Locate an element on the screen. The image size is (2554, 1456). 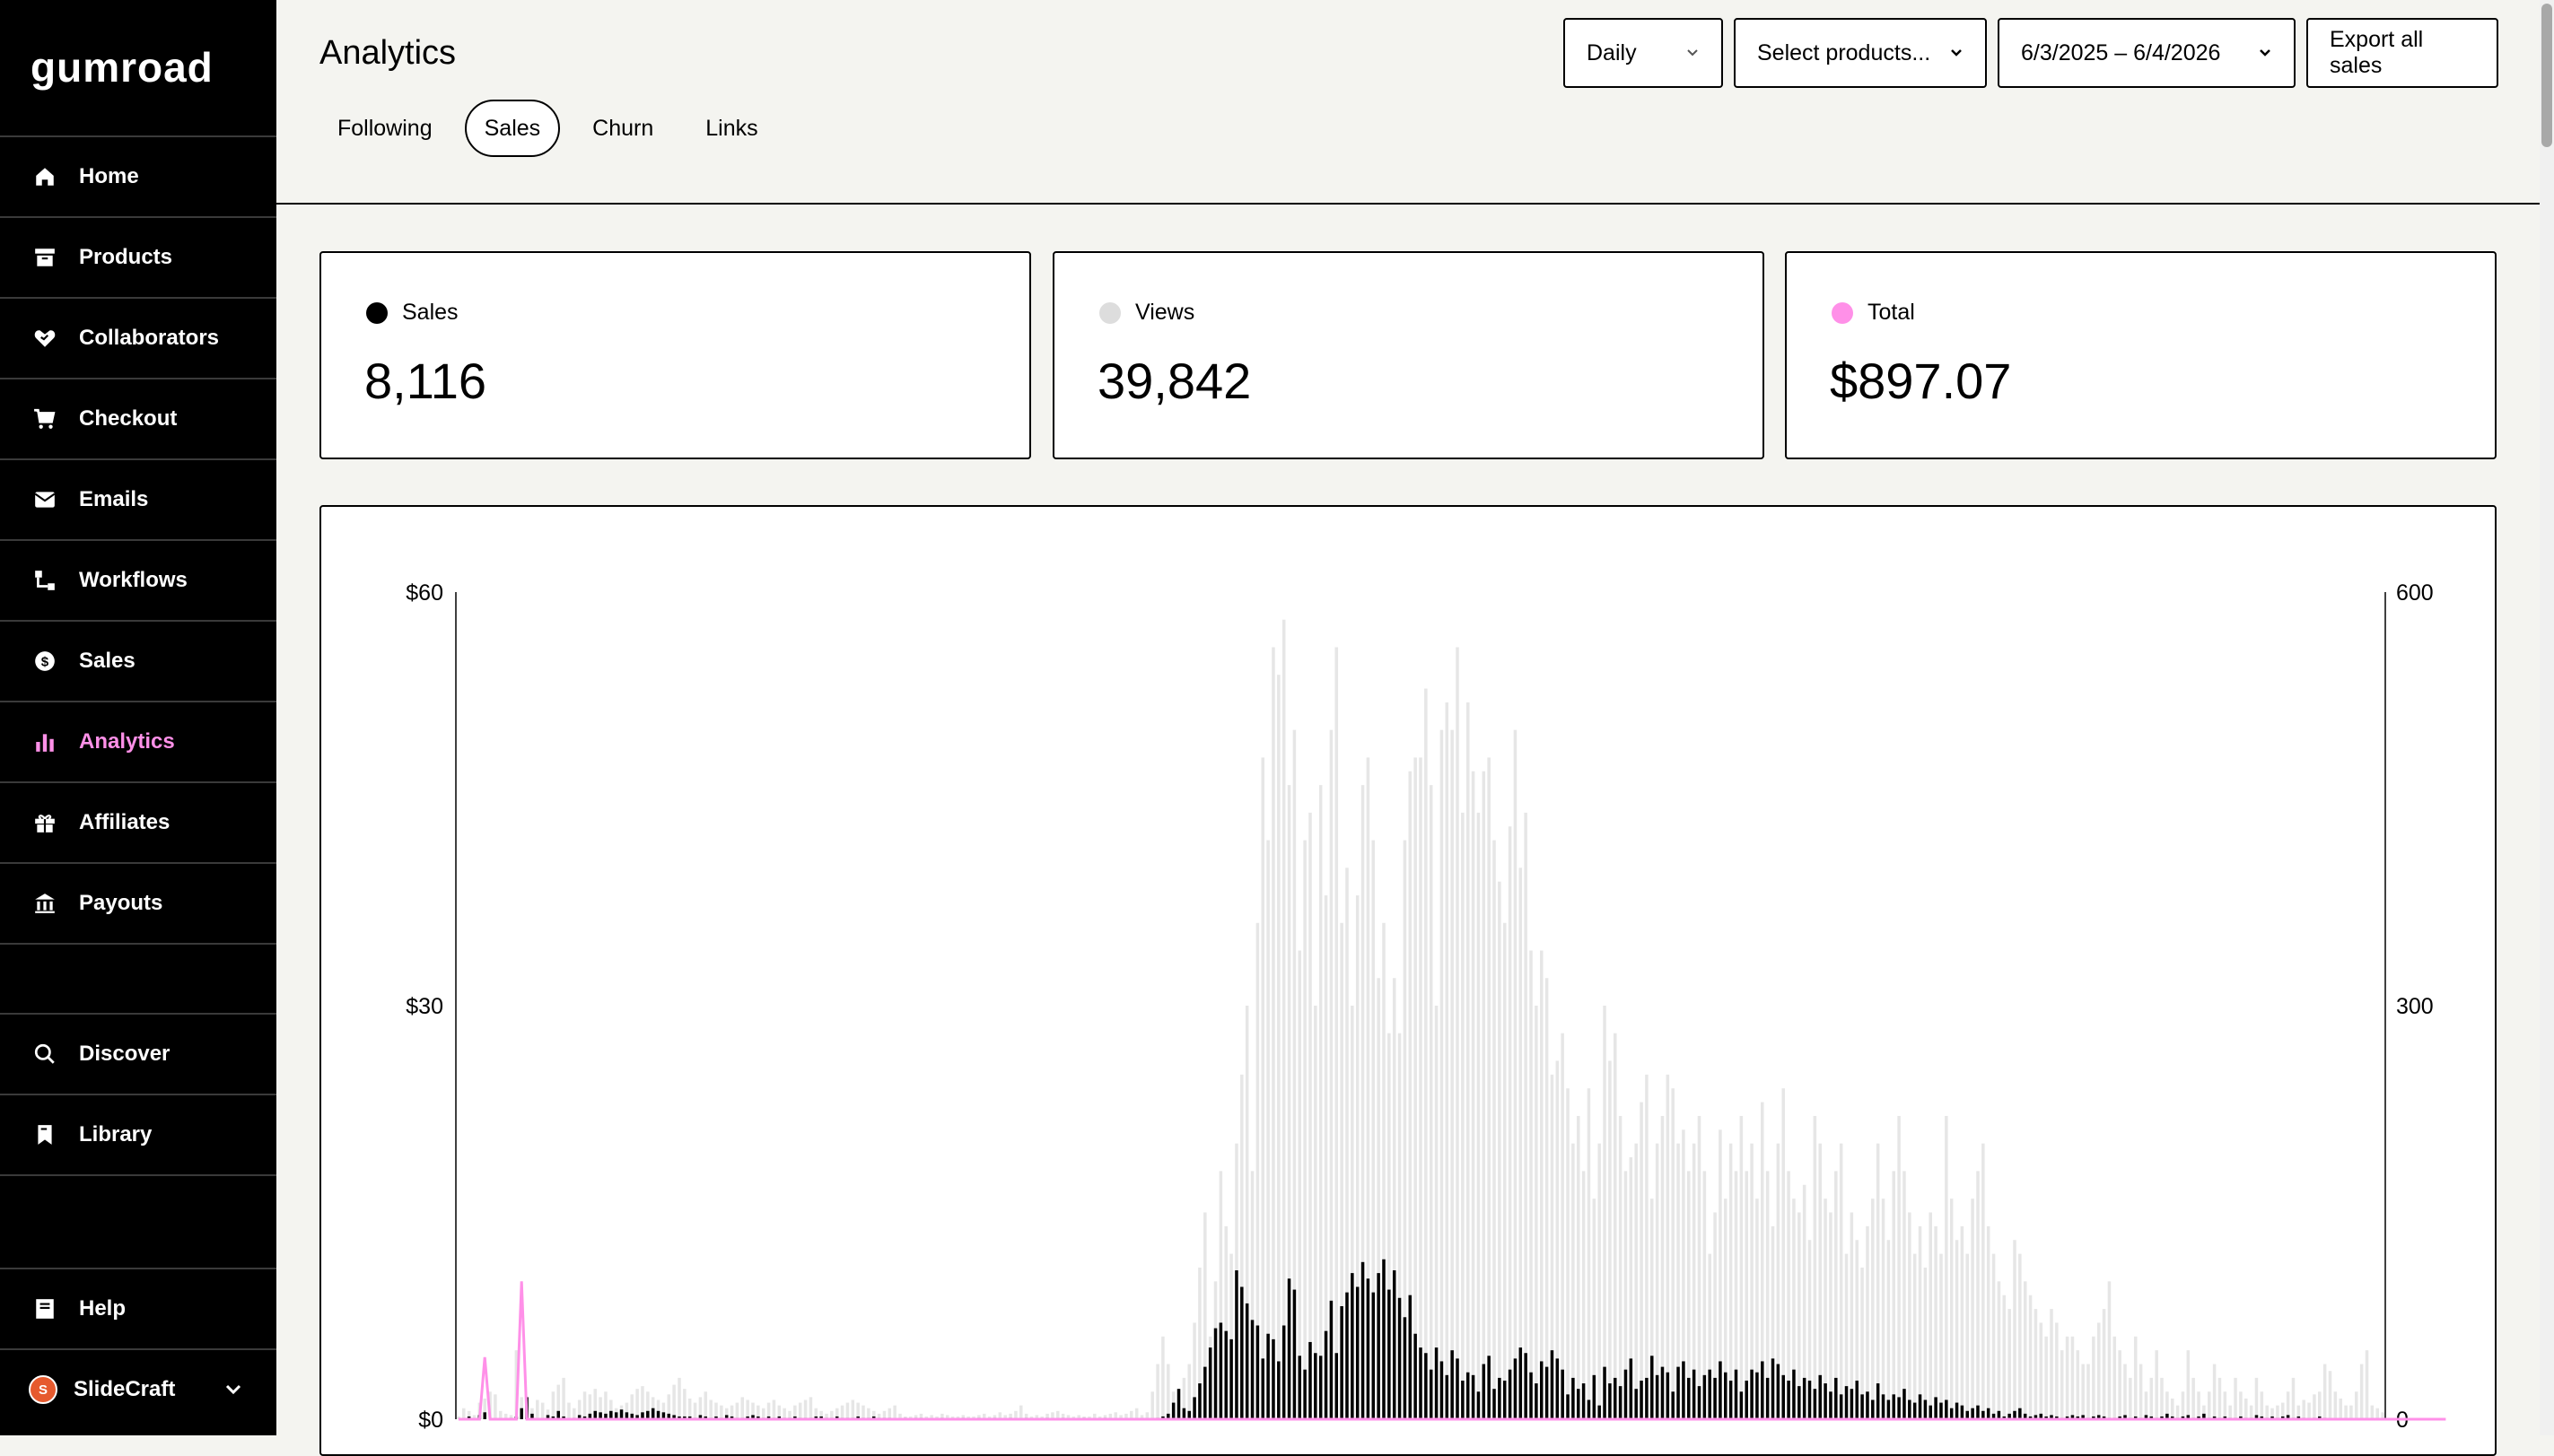
sidebar-item-payouts: Payouts is located at coordinates (138, 904).